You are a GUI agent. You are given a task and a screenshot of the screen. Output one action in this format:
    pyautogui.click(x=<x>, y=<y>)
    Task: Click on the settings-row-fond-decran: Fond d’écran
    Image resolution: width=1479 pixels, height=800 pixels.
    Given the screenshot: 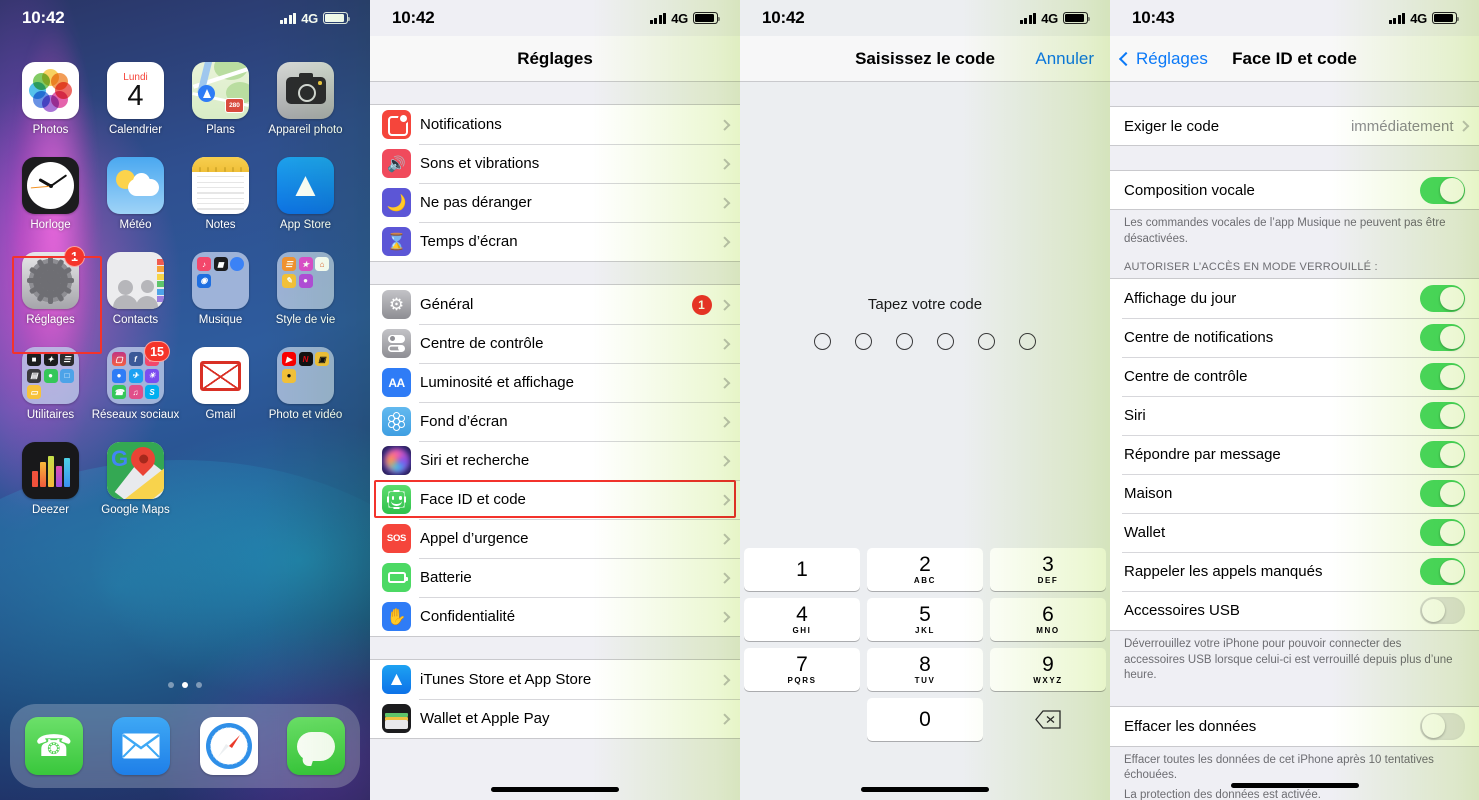 What is the action you would take?
    pyautogui.click(x=555, y=421)
    